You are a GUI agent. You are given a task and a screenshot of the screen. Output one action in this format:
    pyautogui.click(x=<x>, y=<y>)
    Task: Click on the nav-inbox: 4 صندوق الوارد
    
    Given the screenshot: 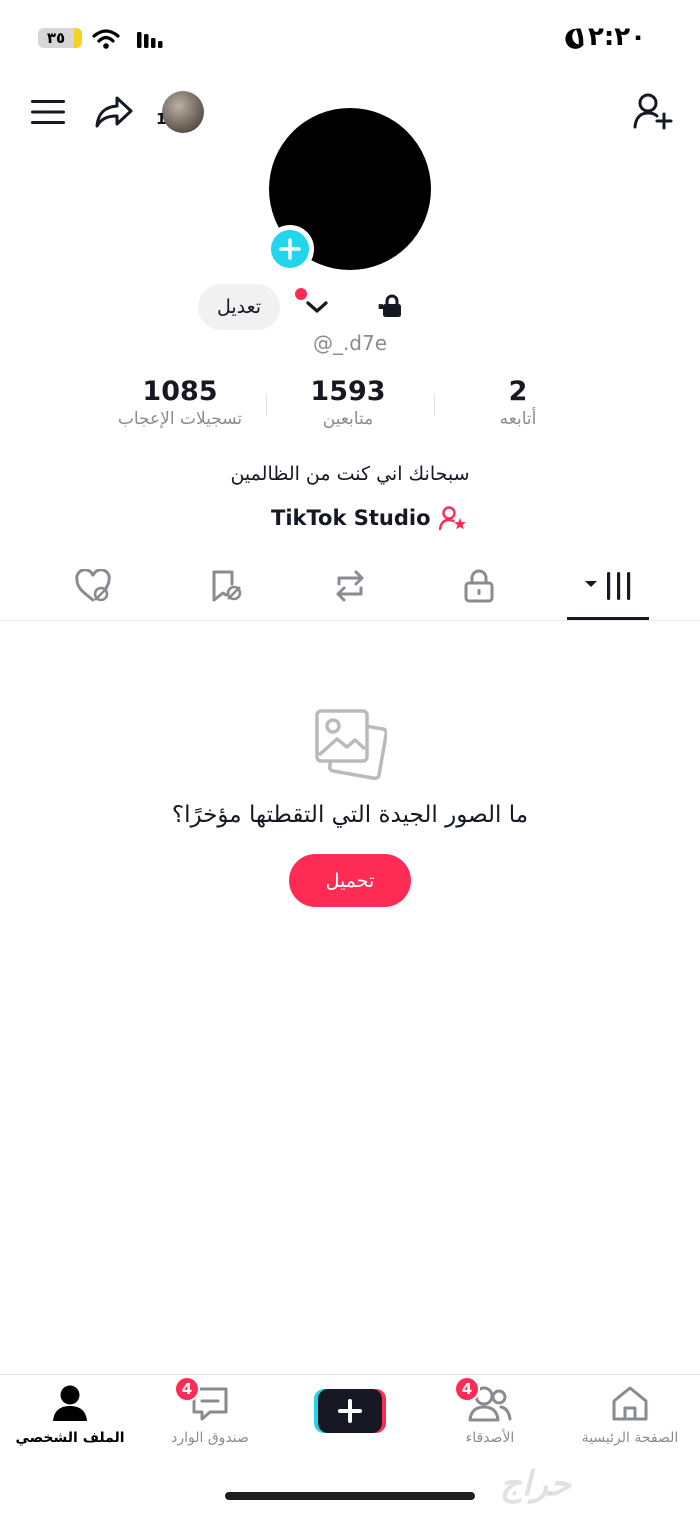 What is the action you would take?
    pyautogui.click(x=210, y=1416)
    